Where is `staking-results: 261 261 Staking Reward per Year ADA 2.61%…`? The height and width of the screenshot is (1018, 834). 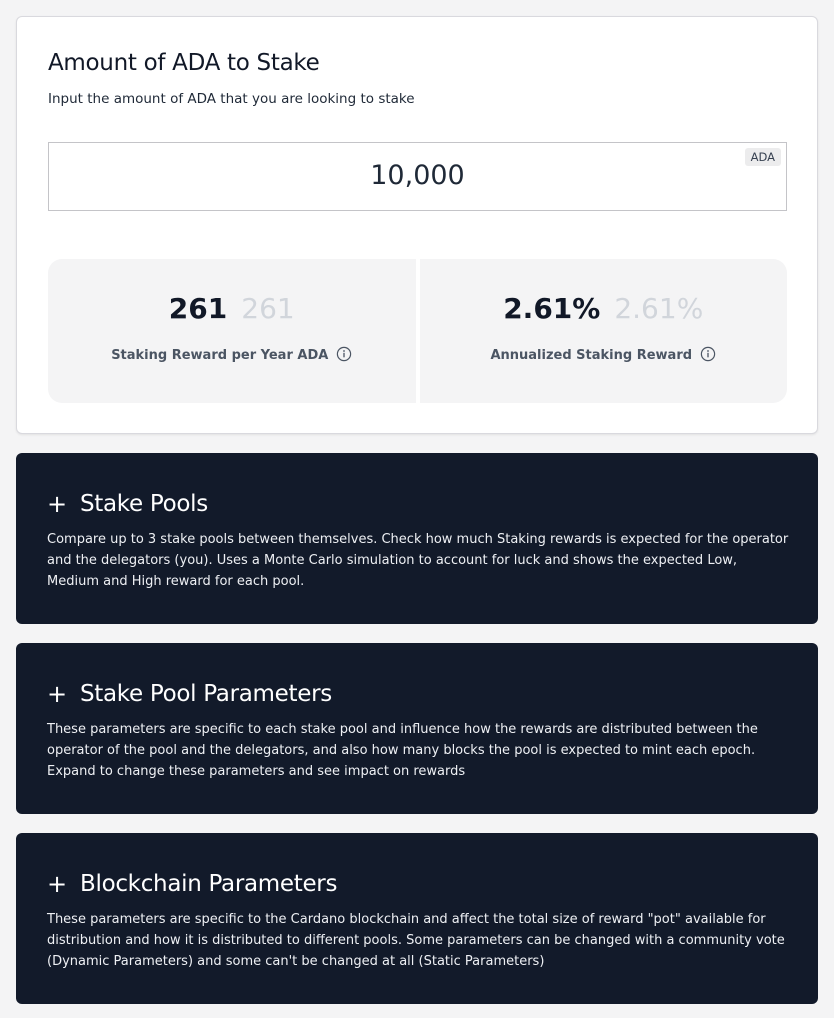
staking-results: 261 261 Staking Reward per Year ADA 2.61%… is located at coordinates (417, 331).